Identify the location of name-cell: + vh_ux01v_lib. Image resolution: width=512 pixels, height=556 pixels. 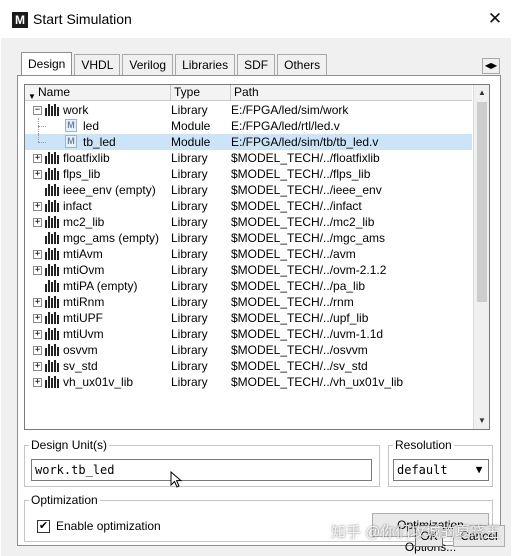
(96, 382).